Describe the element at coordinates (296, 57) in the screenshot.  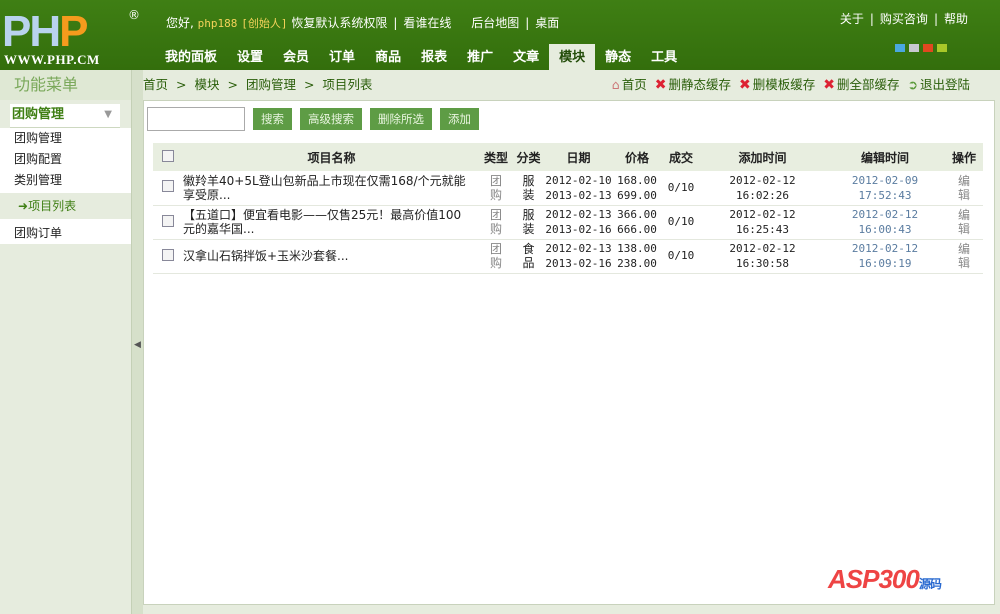
I see `nav-tab: 会员` at that location.